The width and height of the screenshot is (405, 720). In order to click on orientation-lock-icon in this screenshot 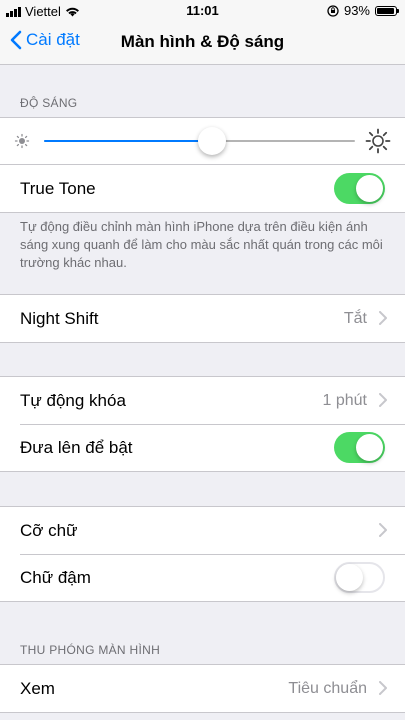, I will do `click(333, 10)`.